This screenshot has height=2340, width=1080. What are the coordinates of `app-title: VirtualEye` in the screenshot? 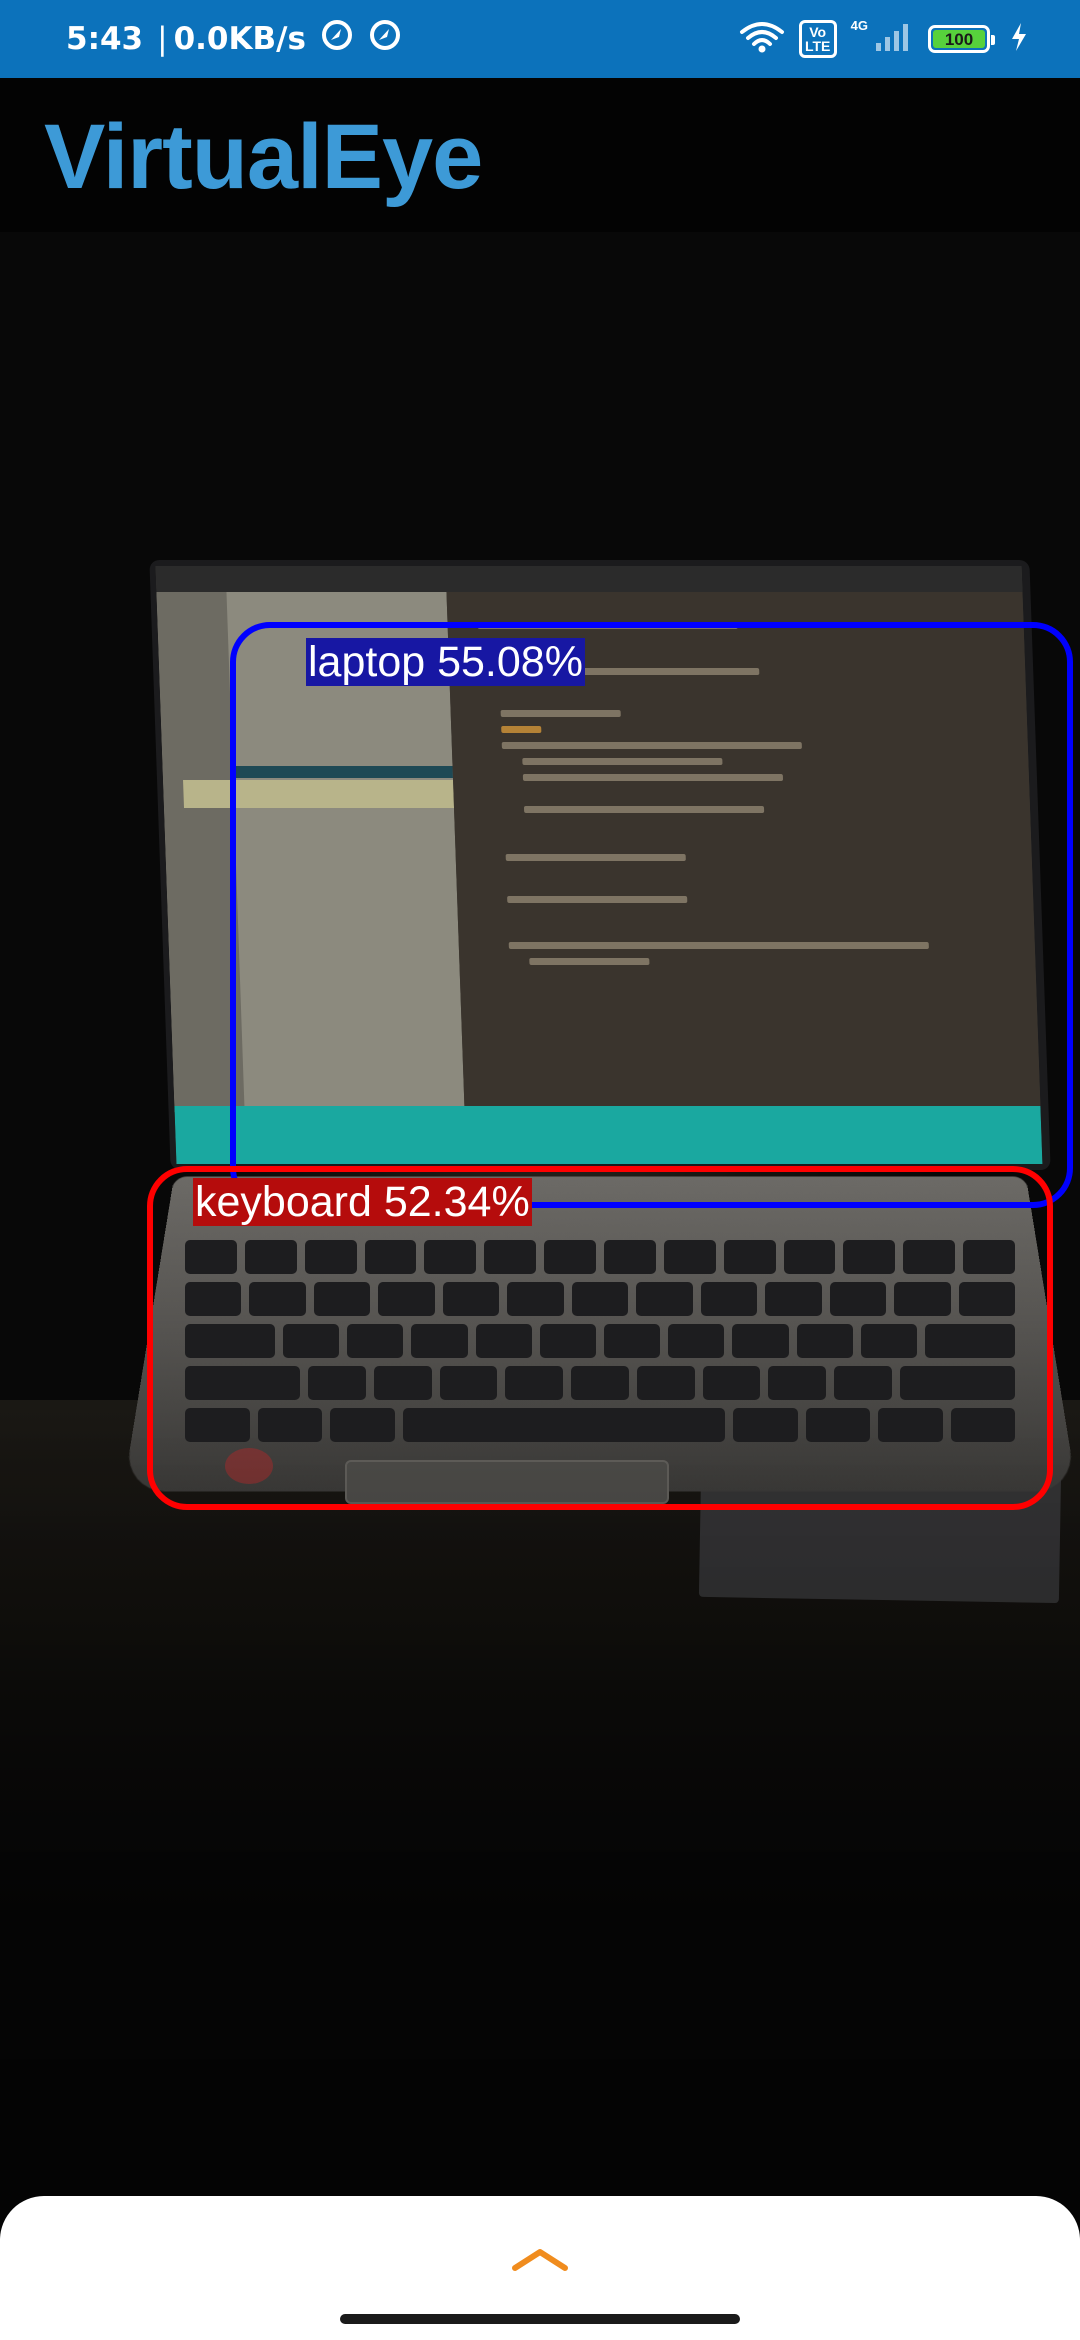 It's located at (263, 157).